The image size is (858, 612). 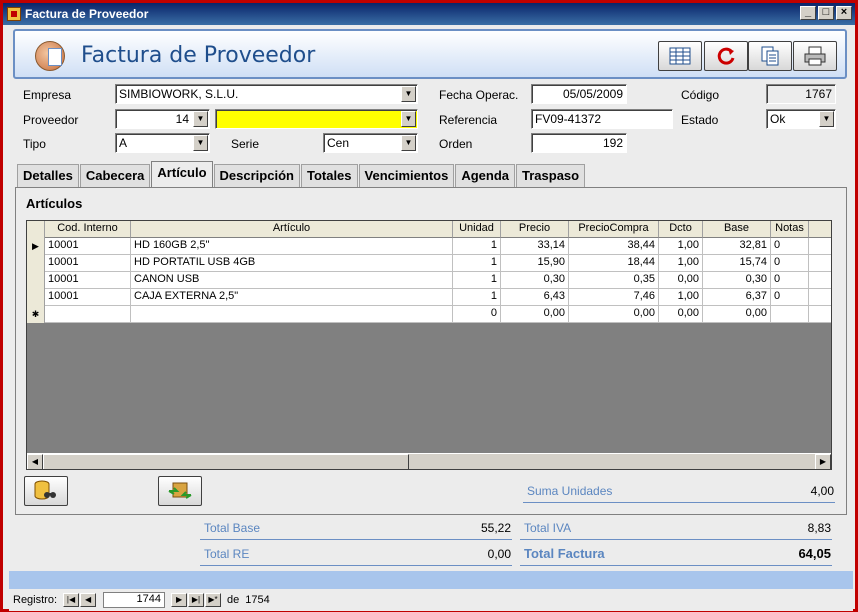 I want to click on column-header: Notas, so click(x=790, y=229).